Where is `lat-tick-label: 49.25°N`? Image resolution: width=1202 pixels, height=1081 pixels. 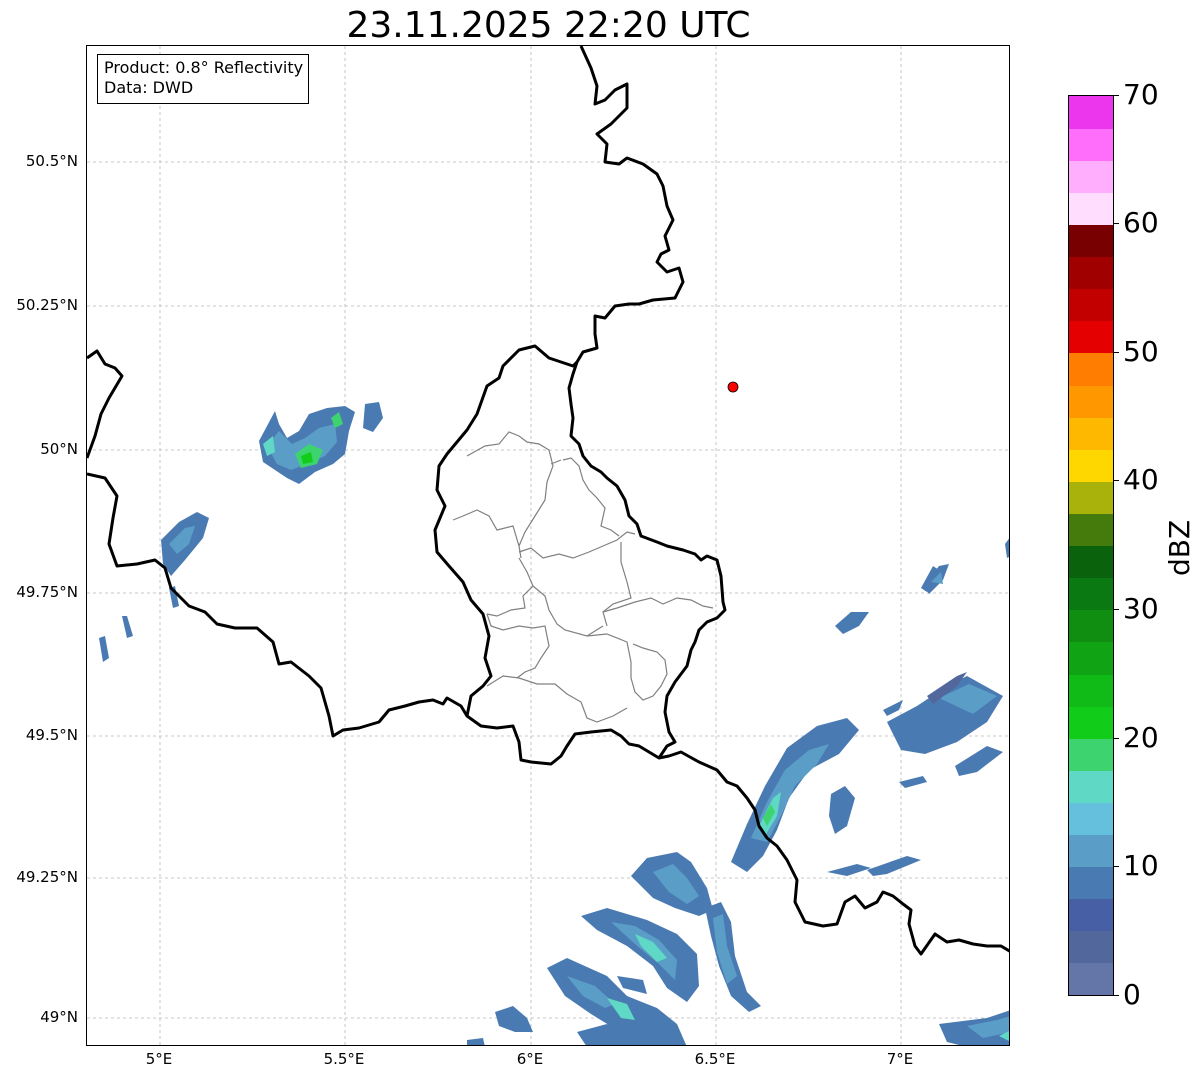 lat-tick-label: 49.25°N is located at coordinates (47, 877).